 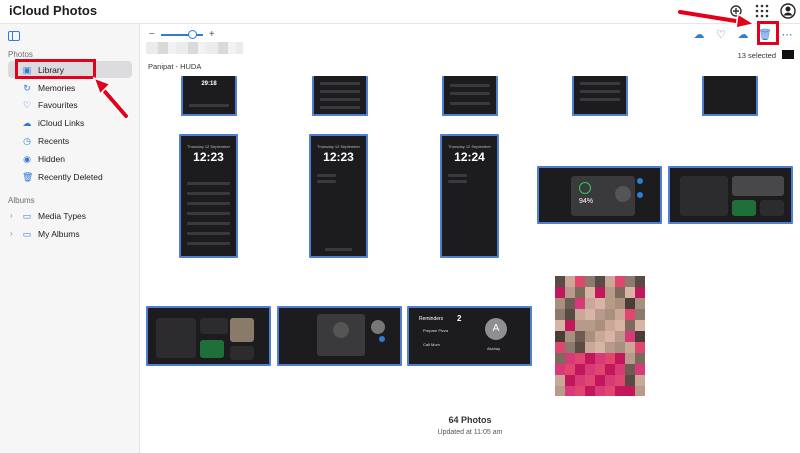 What do you see at coordinates (52, 10) in the screenshot?
I see `app-title: iCloud Photos` at bounding box center [52, 10].